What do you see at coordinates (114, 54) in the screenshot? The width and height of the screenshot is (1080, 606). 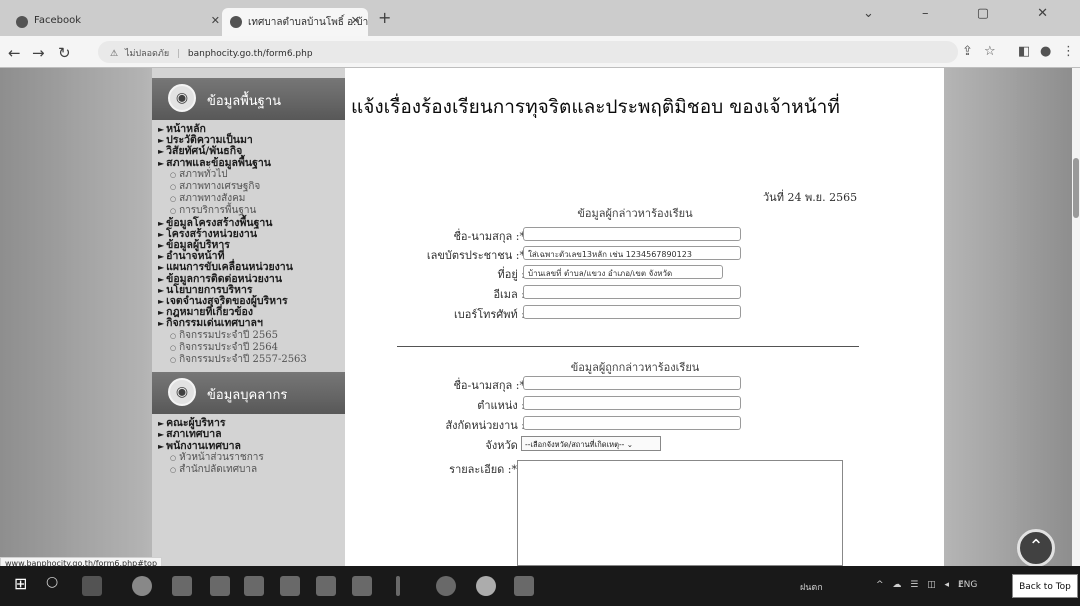 I see `warning-icon: ⚠` at bounding box center [114, 54].